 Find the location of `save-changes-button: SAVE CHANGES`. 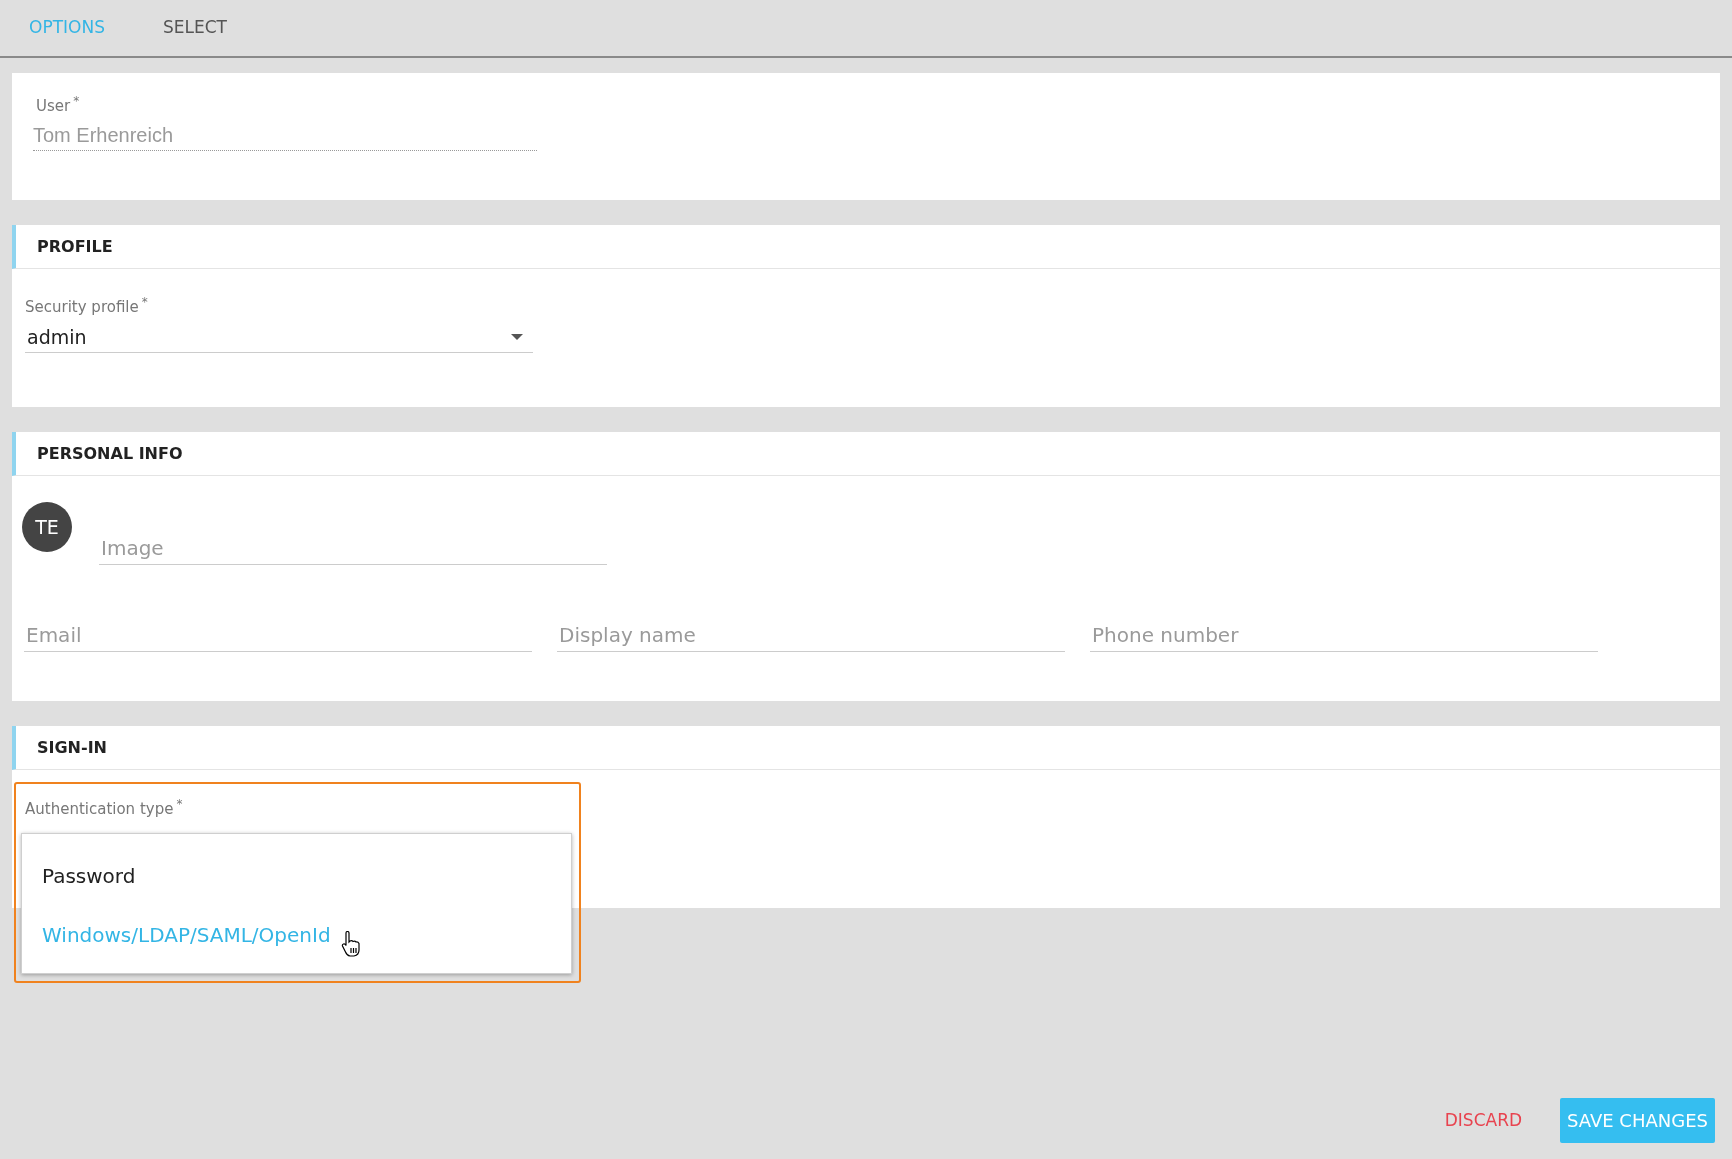

save-changes-button: SAVE CHANGES is located at coordinates (1637, 1120).